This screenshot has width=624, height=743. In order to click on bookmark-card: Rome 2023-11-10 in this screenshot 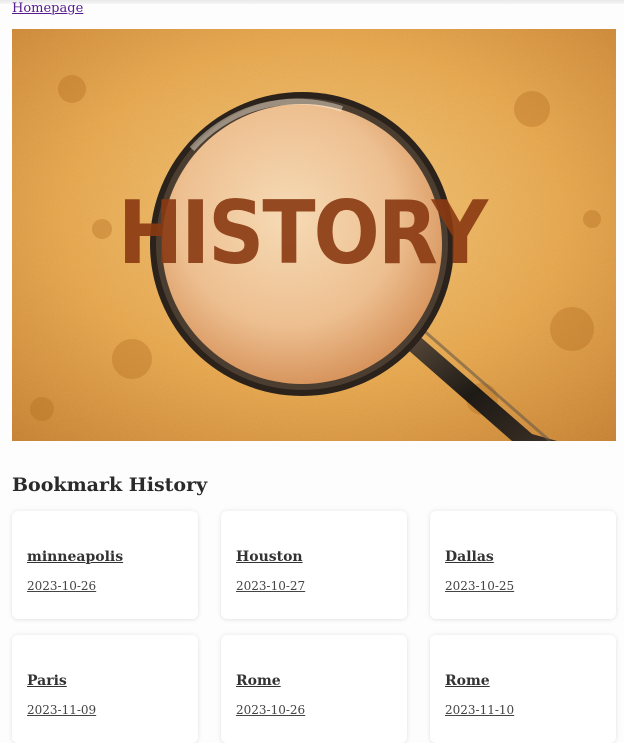, I will do `click(523, 689)`.